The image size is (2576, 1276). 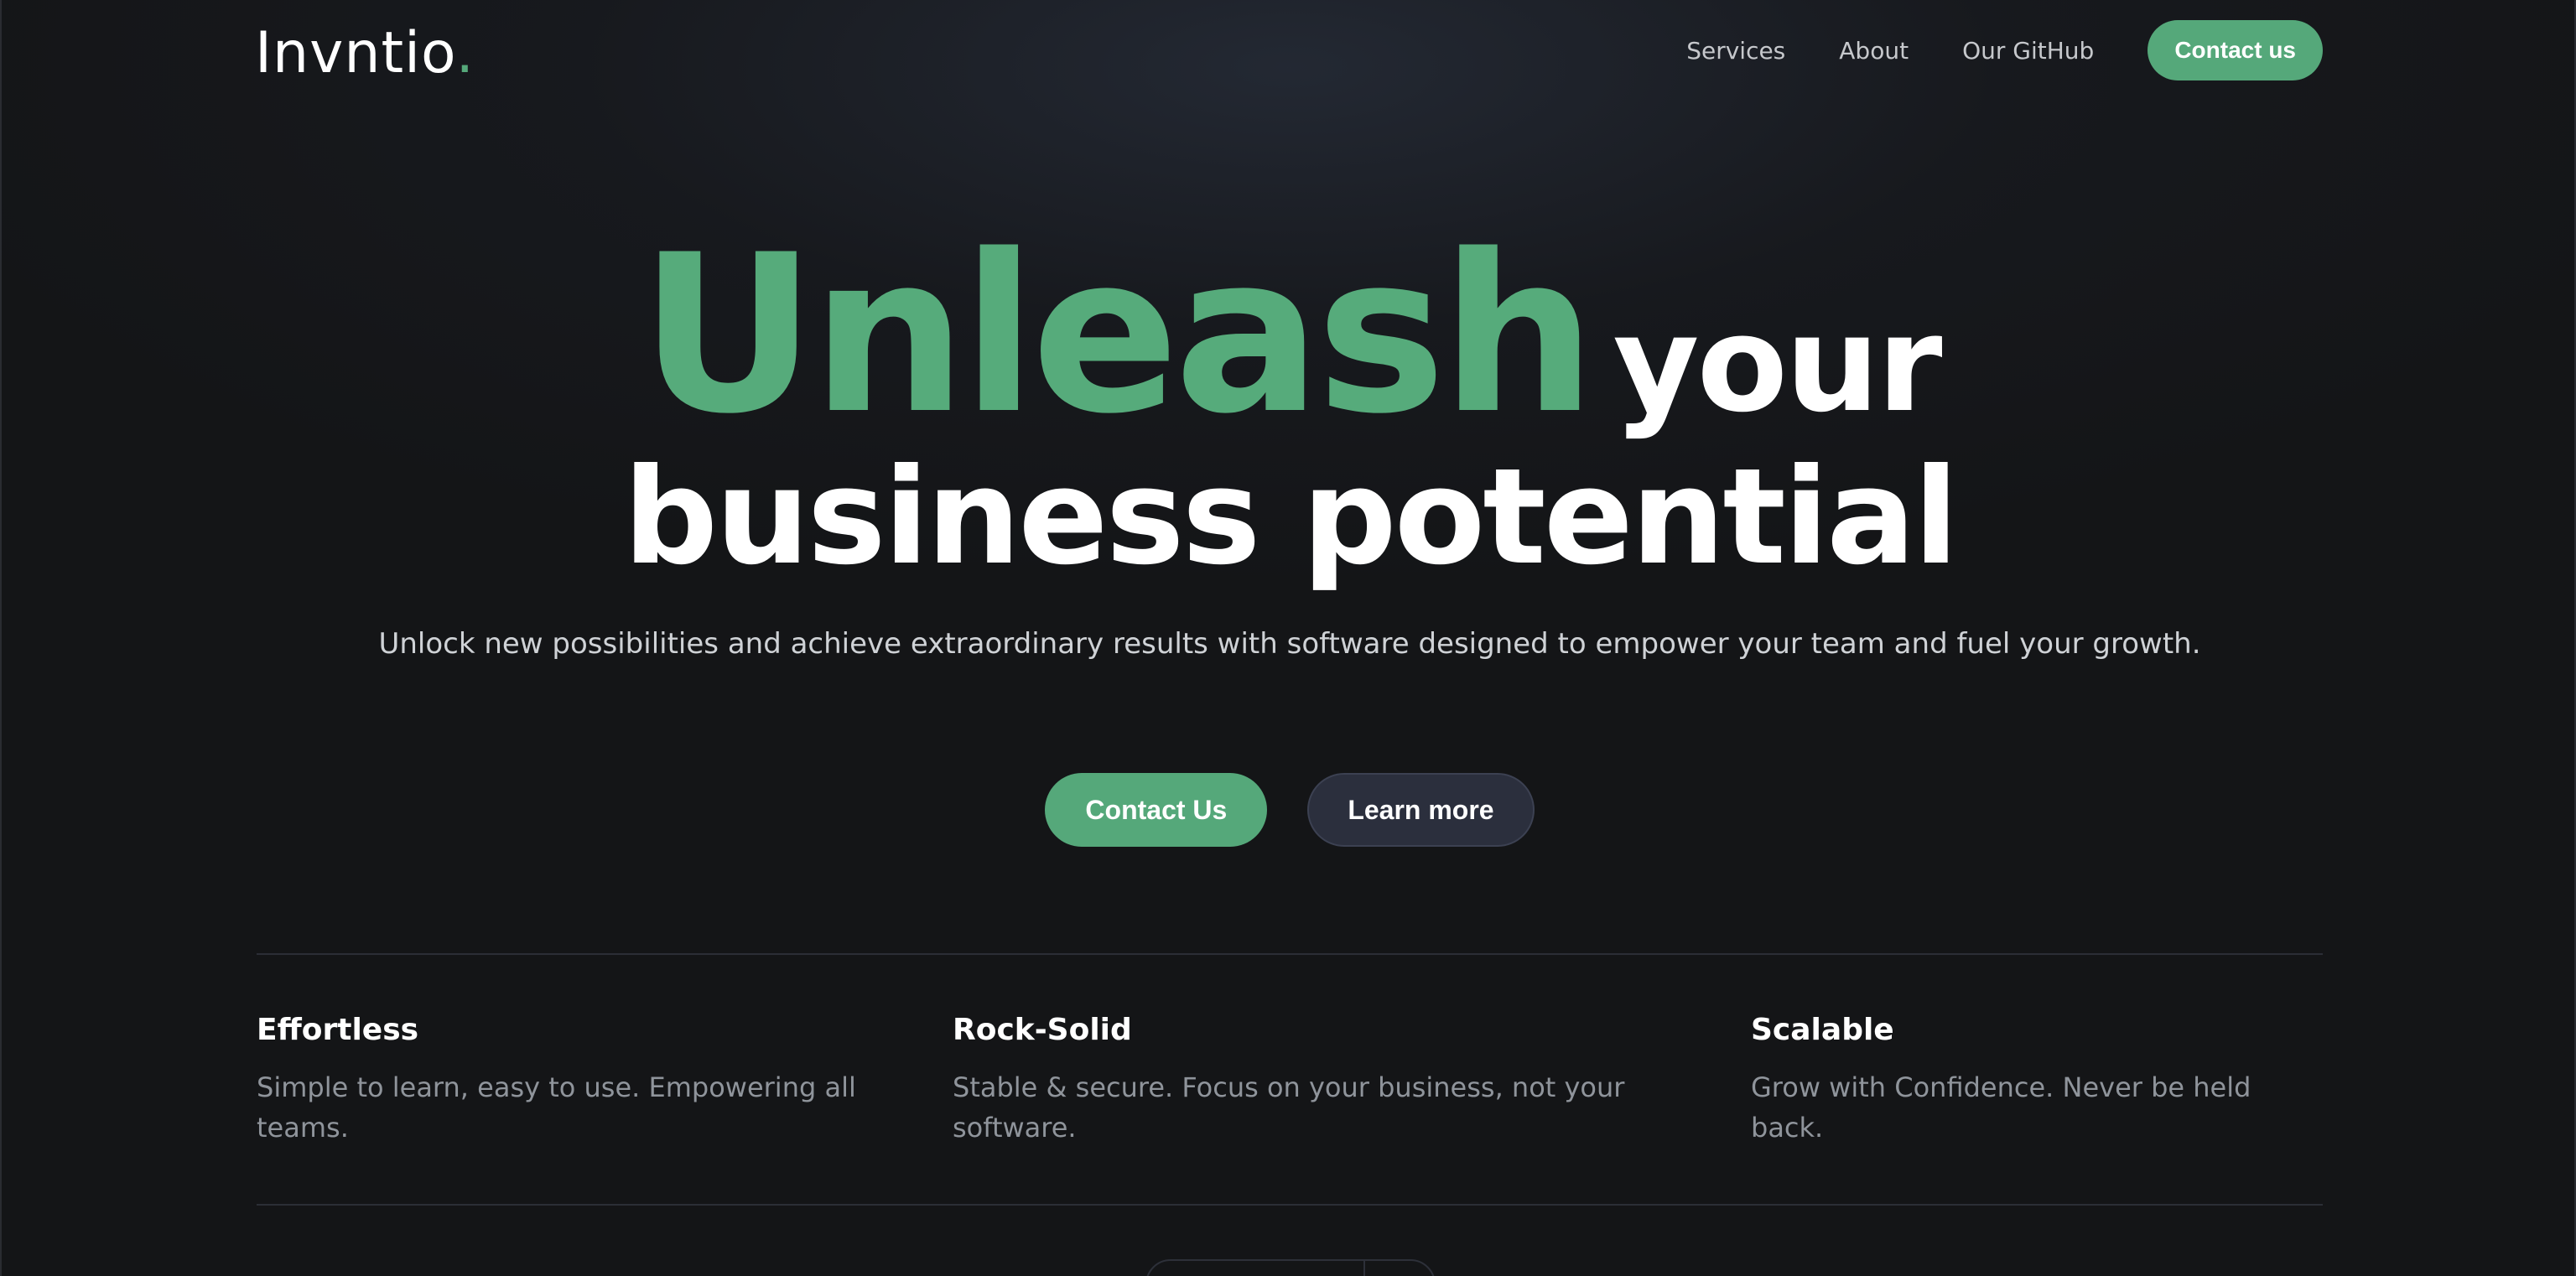 I want to click on feature-title: Effortless, so click(x=338, y=1030).